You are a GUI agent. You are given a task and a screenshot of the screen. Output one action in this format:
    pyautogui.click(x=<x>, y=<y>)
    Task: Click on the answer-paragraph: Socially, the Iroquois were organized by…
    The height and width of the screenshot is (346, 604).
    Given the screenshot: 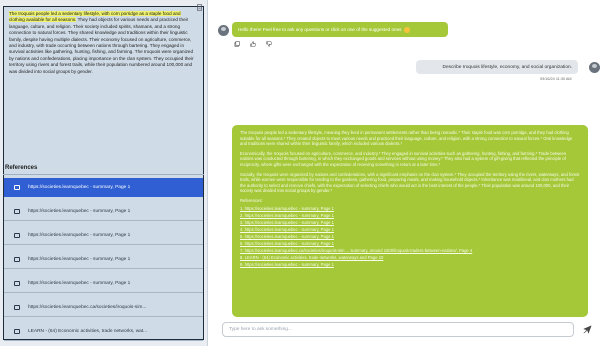 What is the action you would take?
    pyautogui.click(x=410, y=182)
    